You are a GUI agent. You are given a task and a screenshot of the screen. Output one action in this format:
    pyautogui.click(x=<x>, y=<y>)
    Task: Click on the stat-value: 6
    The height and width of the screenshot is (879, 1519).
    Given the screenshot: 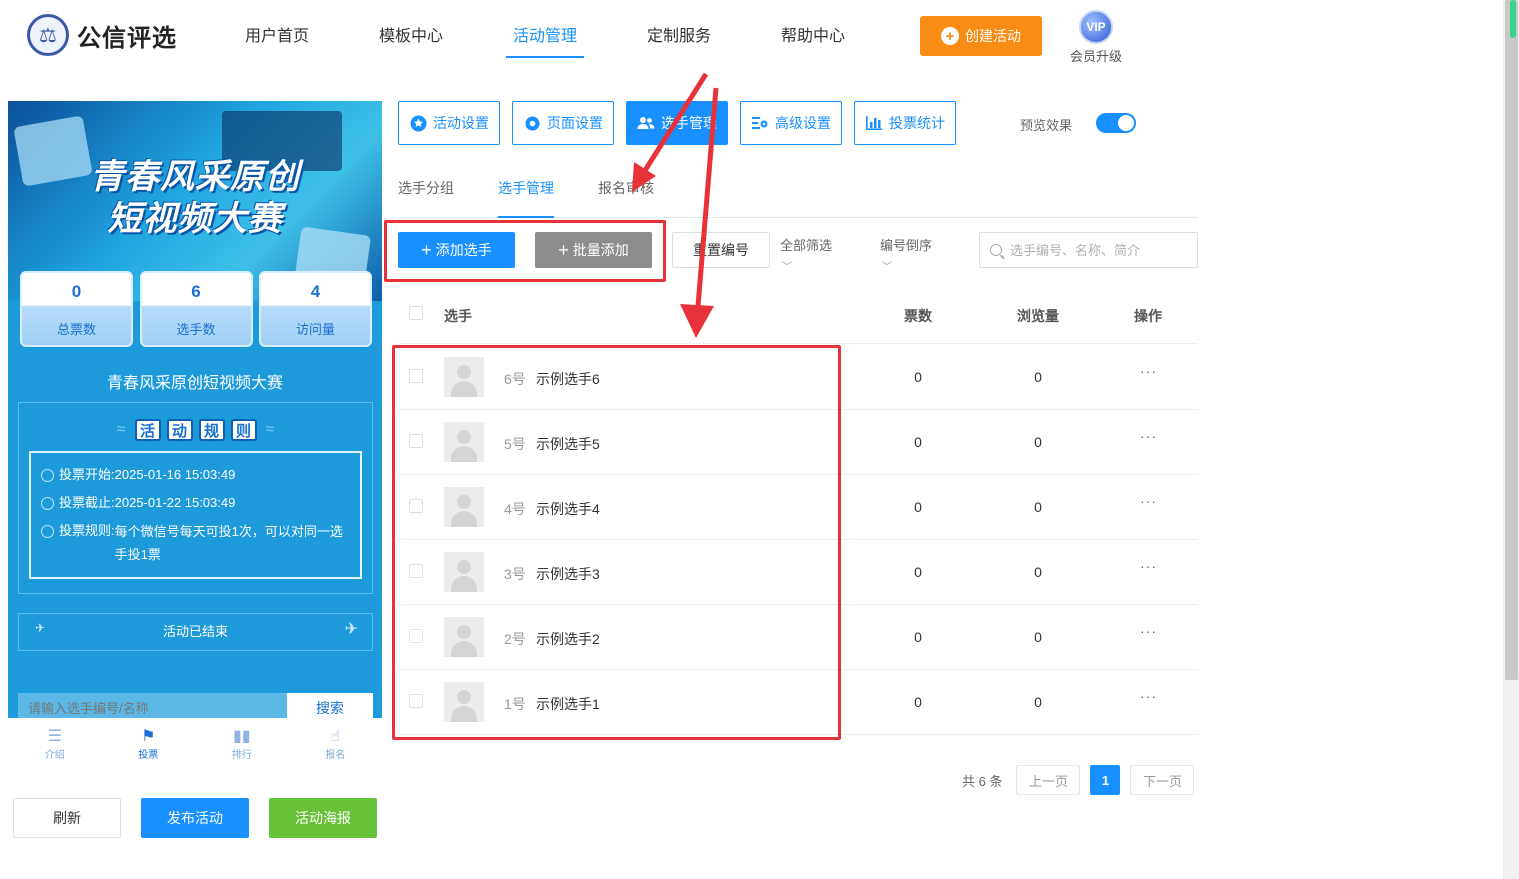 What is the action you would take?
    pyautogui.click(x=196, y=291)
    